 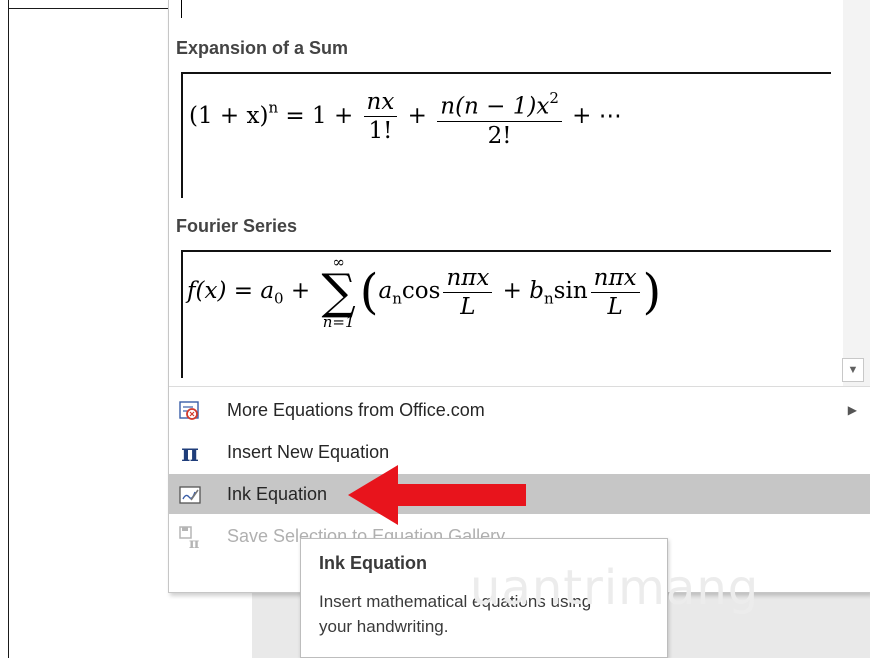 I want to click on menu-item-label: More Equations from Office.com, so click(x=356, y=410).